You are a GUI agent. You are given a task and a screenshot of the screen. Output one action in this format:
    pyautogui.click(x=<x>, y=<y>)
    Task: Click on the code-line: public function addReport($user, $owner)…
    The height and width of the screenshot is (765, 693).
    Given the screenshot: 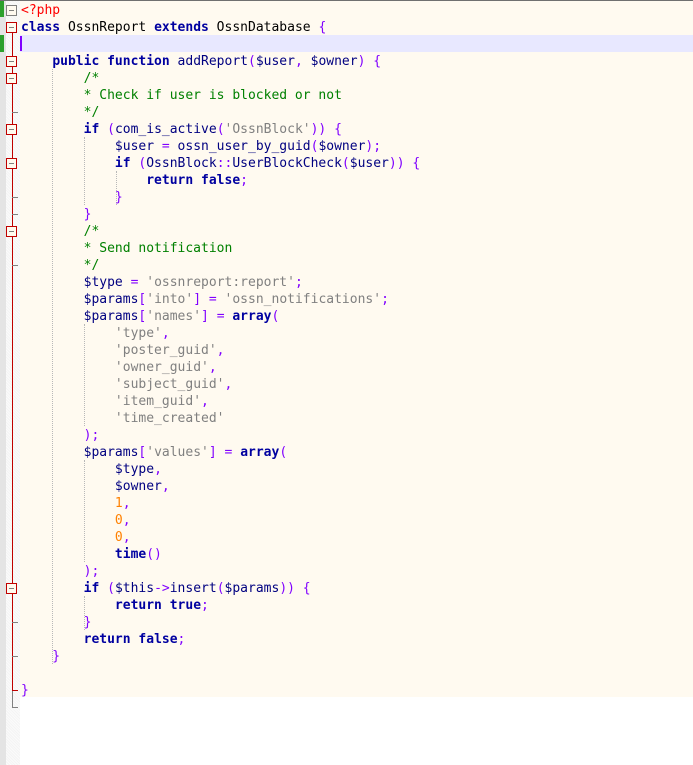 What is the action you would take?
    pyautogui.click(x=220, y=61)
    